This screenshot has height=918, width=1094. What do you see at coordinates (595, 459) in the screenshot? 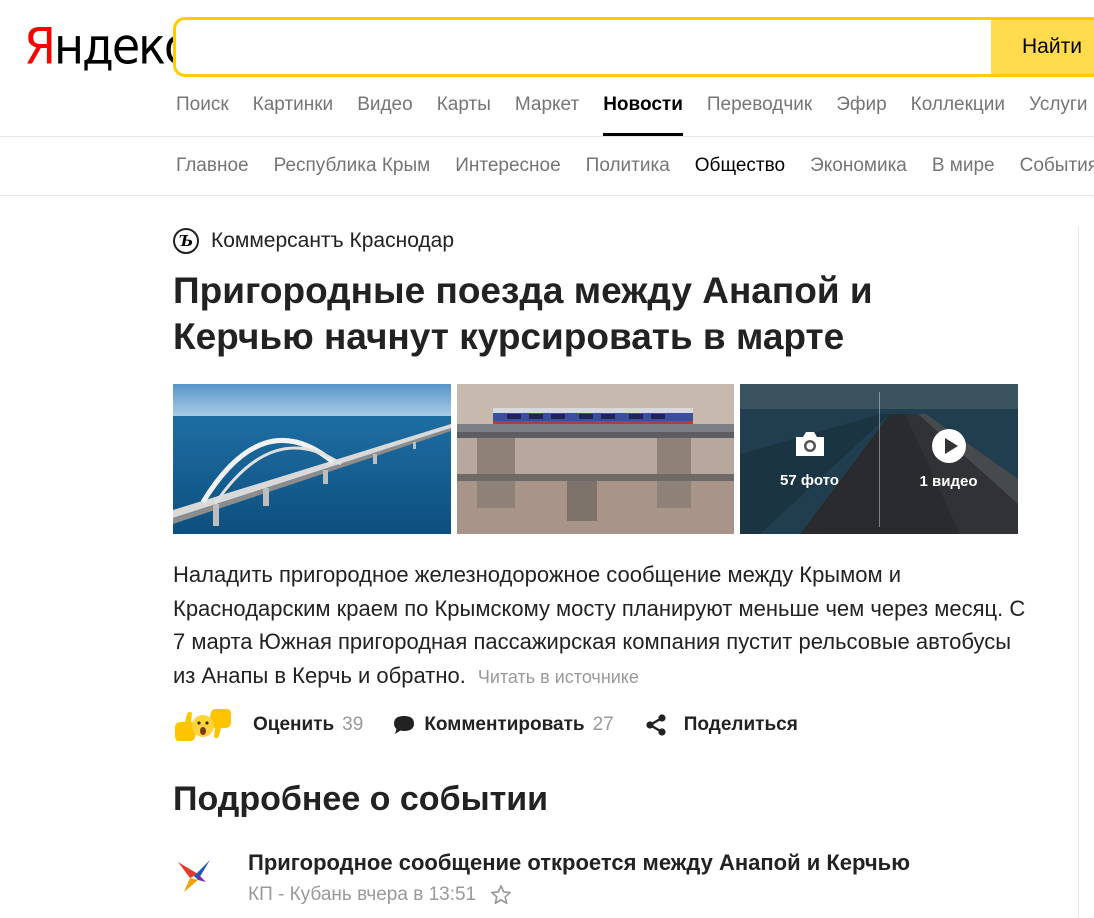
I see `photo-train-on-bridge` at bounding box center [595, 459].